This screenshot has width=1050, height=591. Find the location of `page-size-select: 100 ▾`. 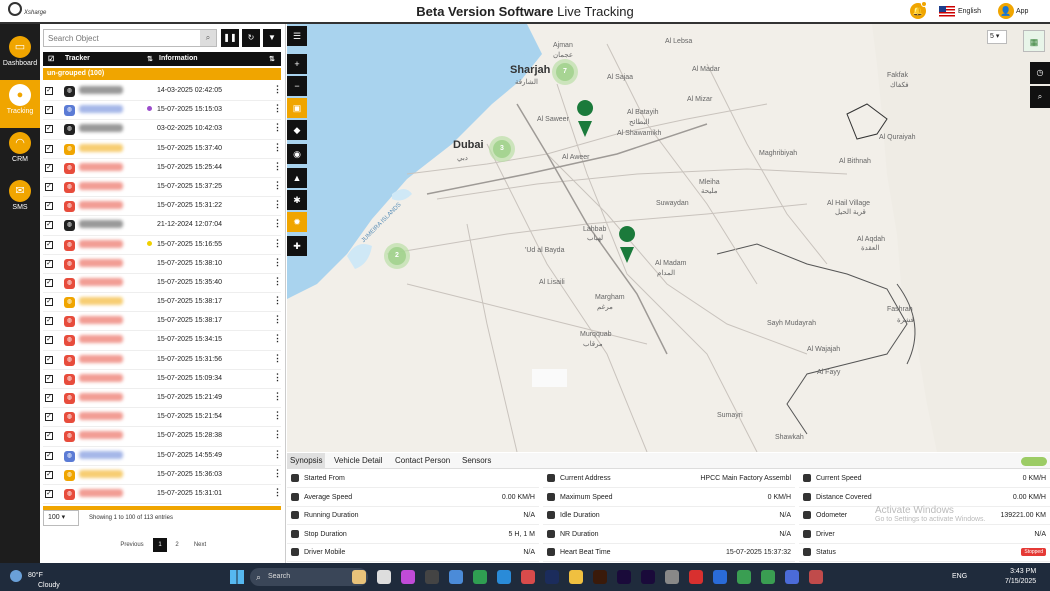

page-size-select: 100 ▾ is located at coordinates (61, 518).